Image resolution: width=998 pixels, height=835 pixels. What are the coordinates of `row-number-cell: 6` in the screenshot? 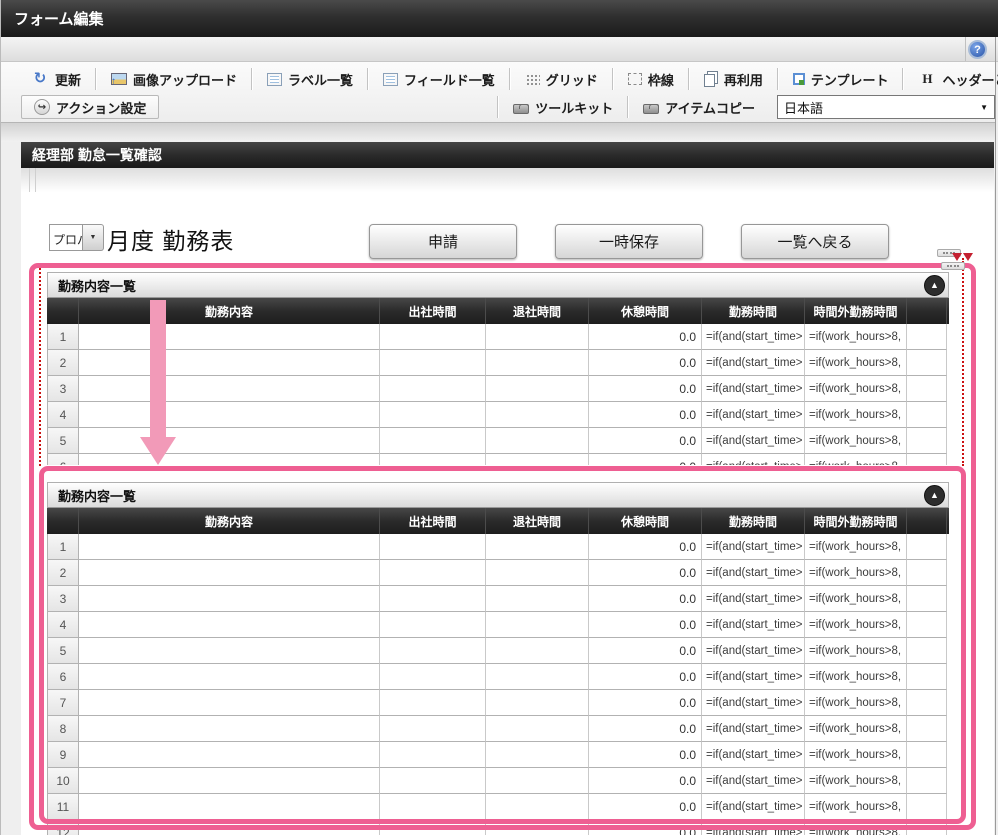 It's located at (63, 677).